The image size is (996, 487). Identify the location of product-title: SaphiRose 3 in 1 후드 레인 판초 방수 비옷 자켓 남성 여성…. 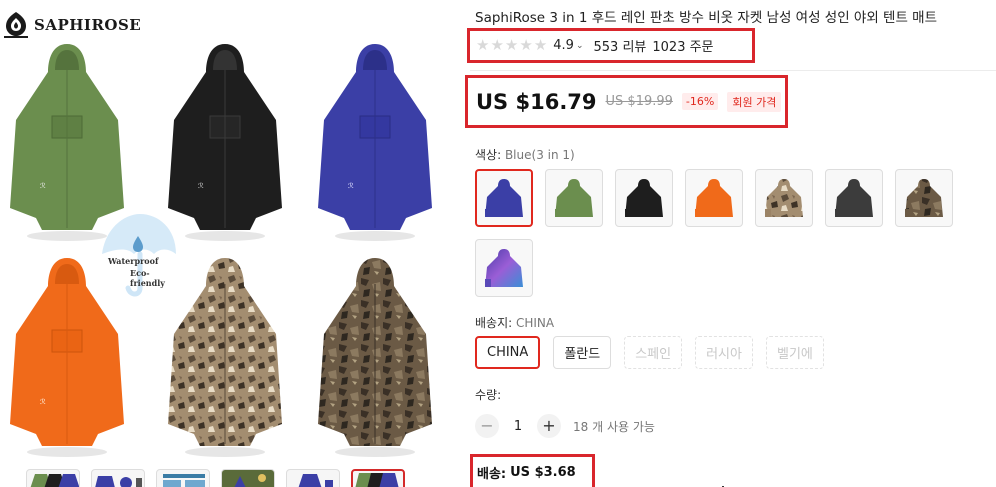
(706, 18).